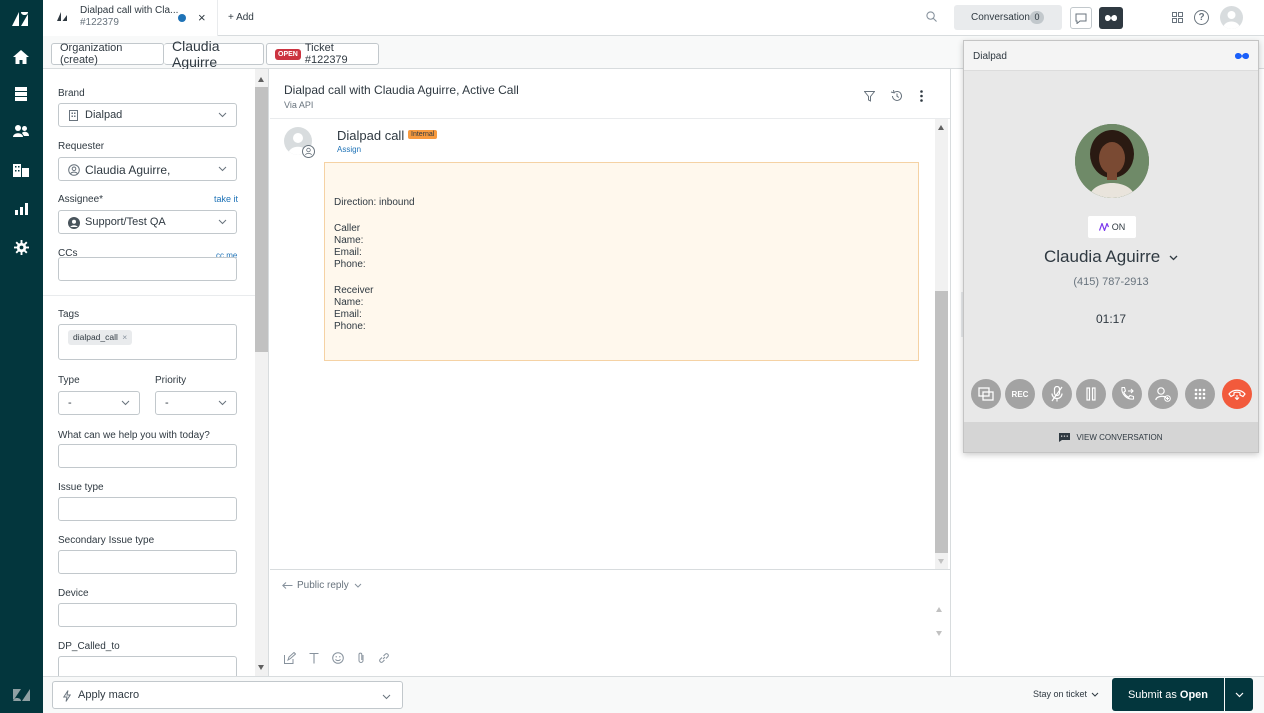 This screenshot has height=713, width=1264. Describe the element at coordinates (124, 337) in the screenshot. I see `remove-tag-icon: ×` at that location.